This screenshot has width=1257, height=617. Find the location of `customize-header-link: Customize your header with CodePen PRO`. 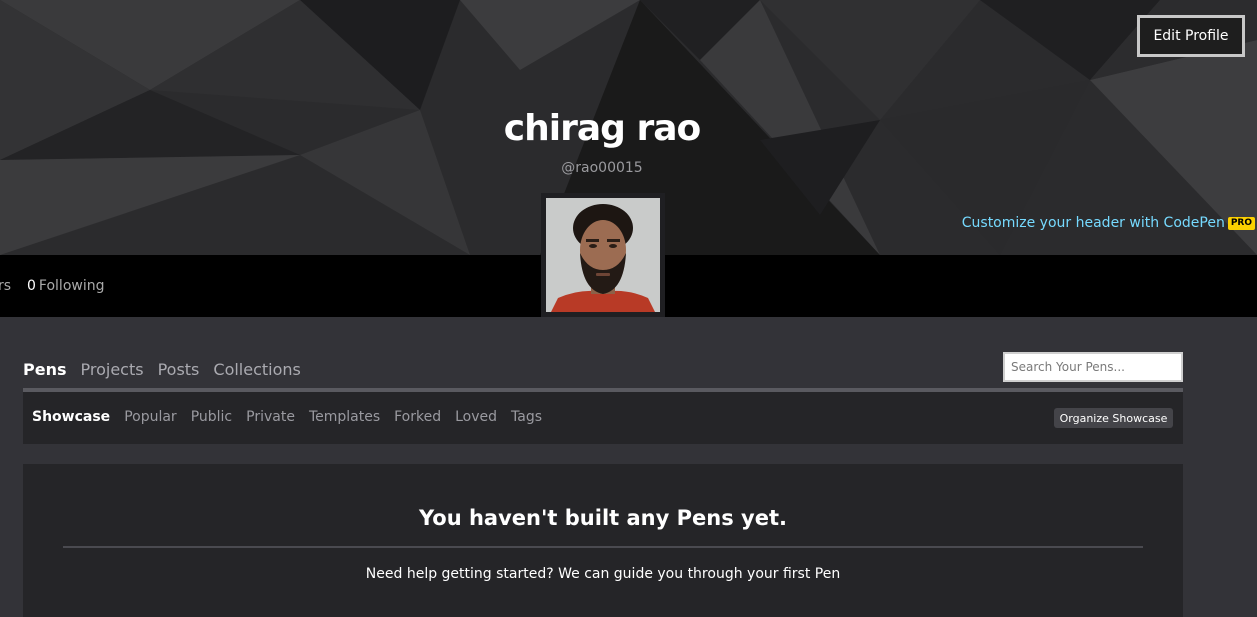

customize-header-link: Customize your header with CodePen PRO is located at coordinates (1108, 223).